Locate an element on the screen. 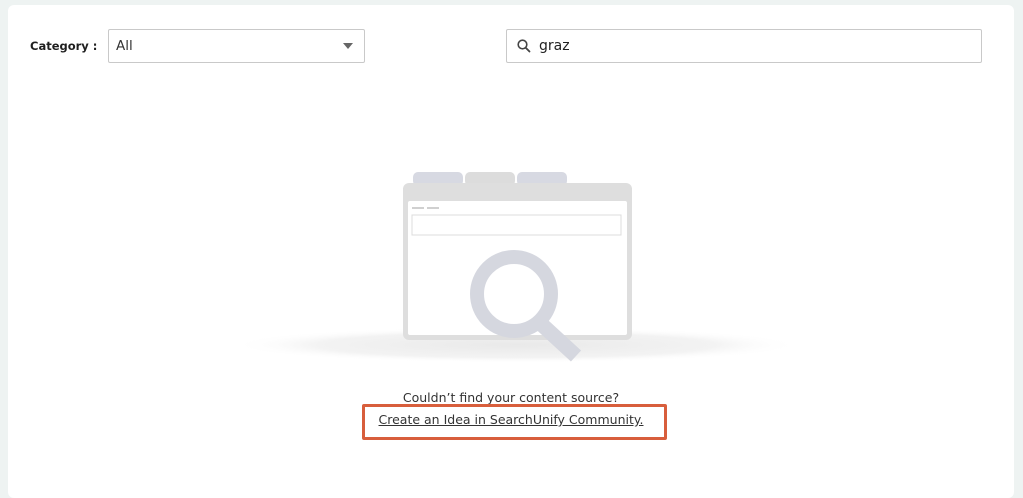 This screenshot has height=498, width=1023. empty-state-message: Couldn’t find your content source? is located at coordinates (511, 397).